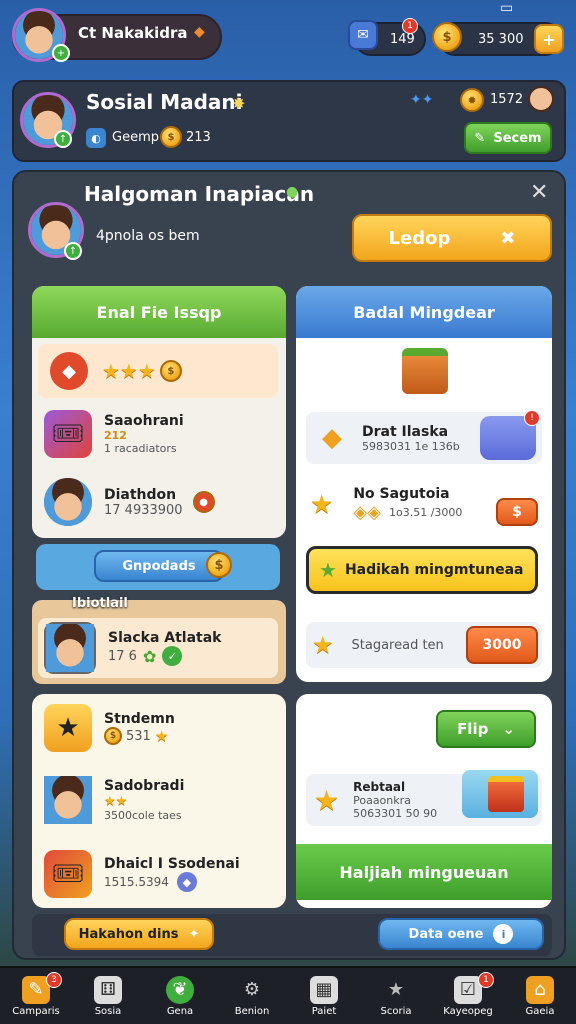 This screenshot has height=1024, width=576. I want to click on flip-button-label: Flip, so click(473, 729).